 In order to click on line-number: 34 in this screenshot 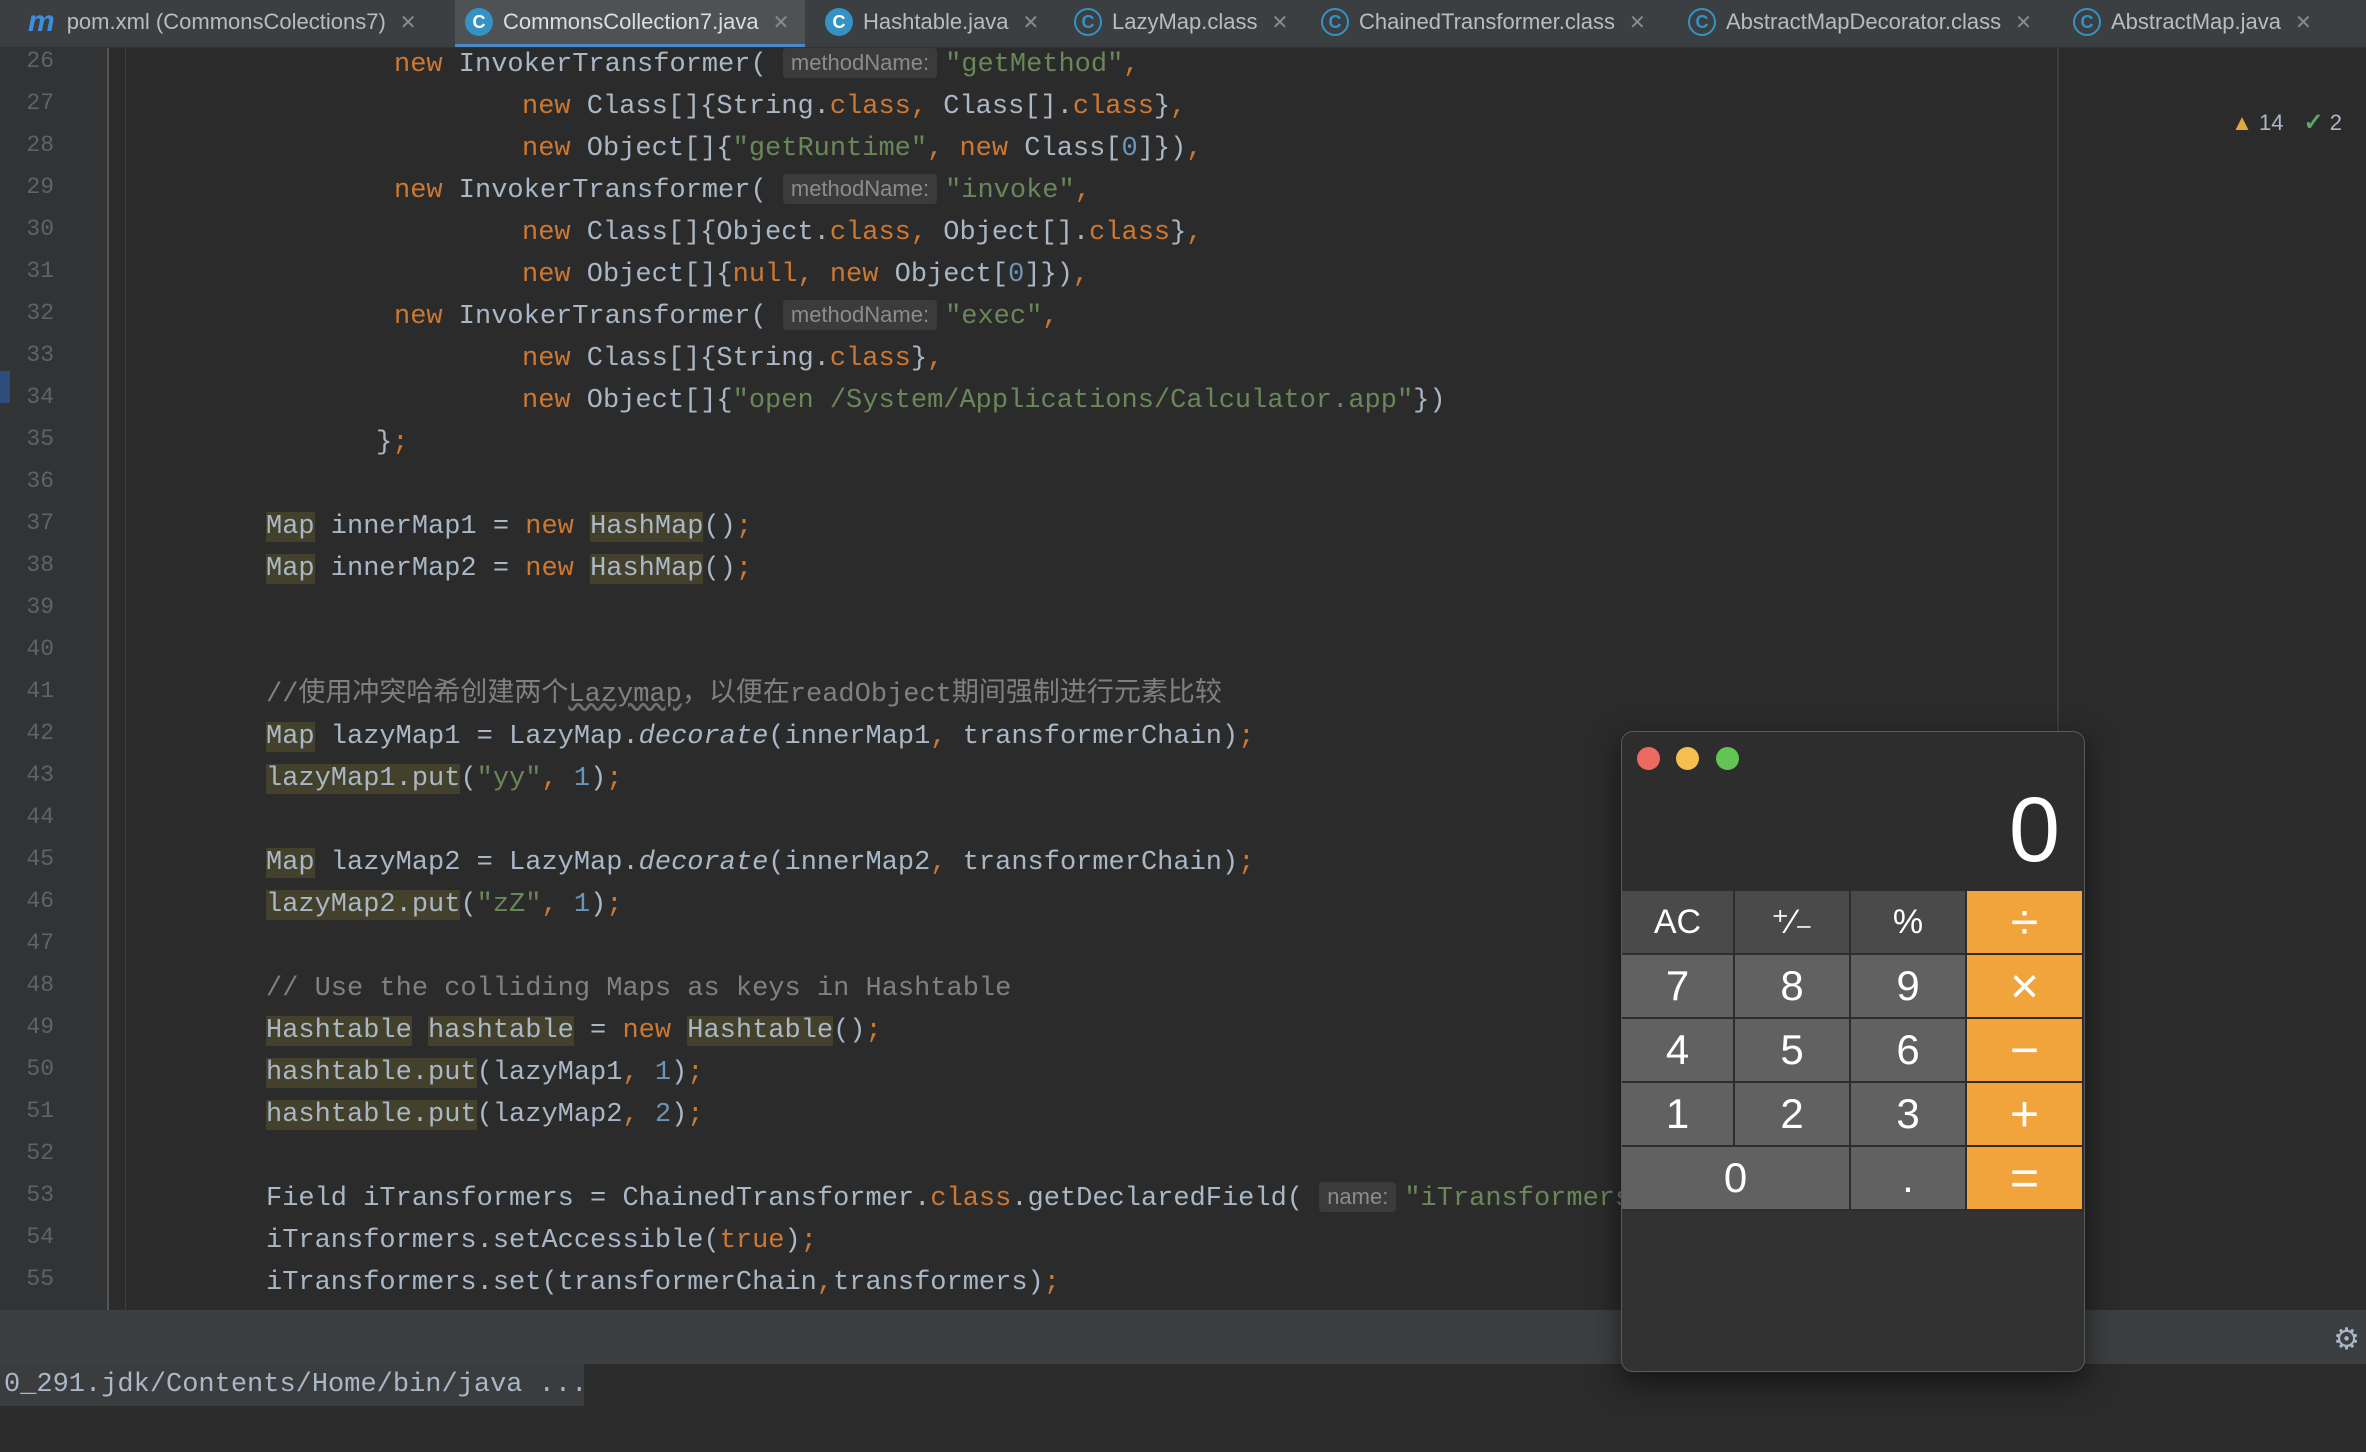, I will do `click(40, 397)`.